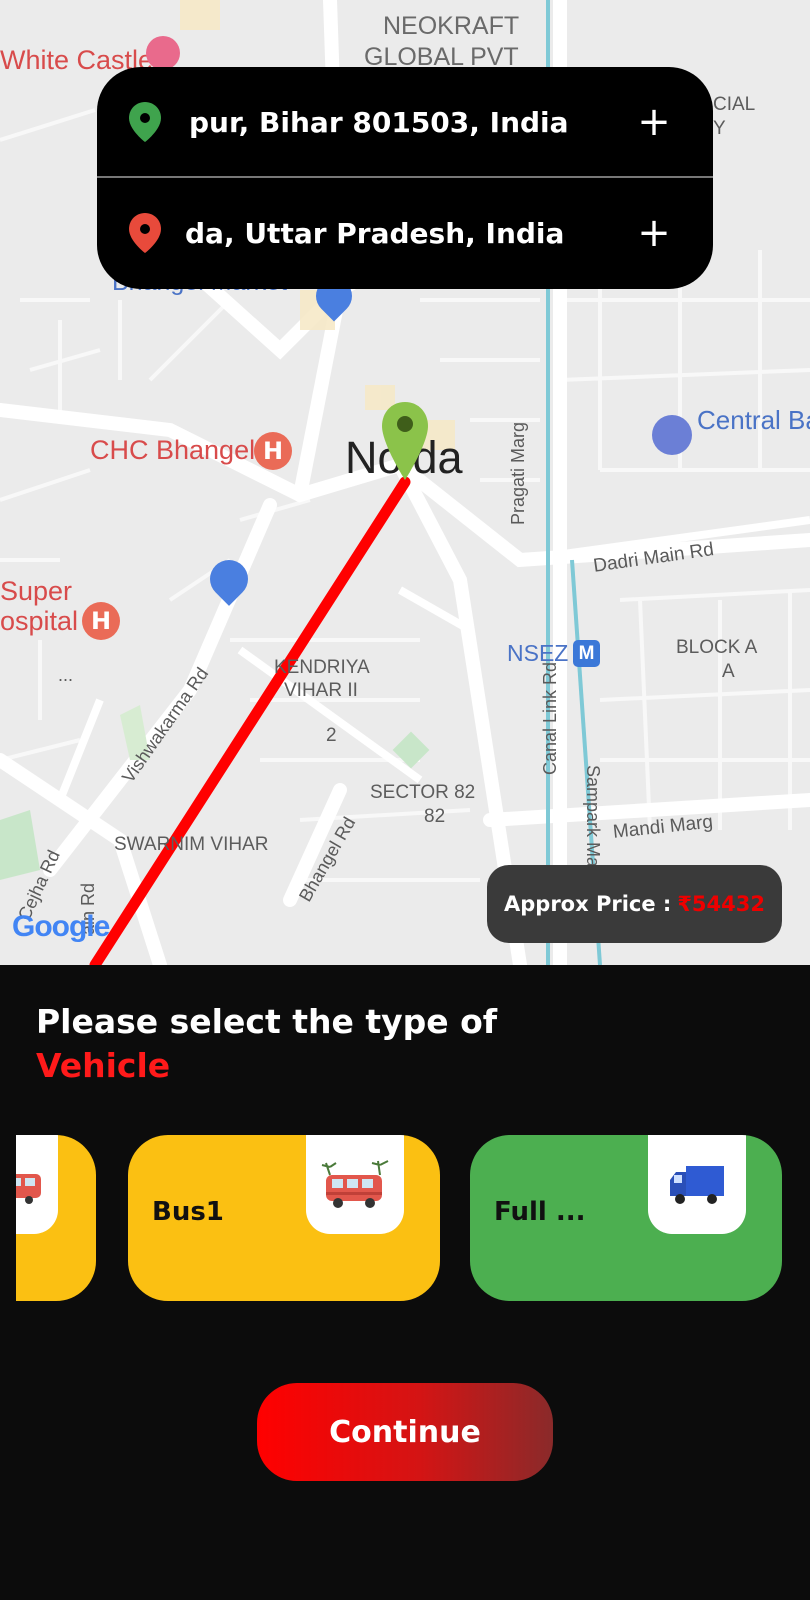 Image resolution: width=810 pixels, height=1600 pixels. Describe the element at coordinates (331, 735) in the screenshot. I see `map-label-kendriya-3: 2` at that location.